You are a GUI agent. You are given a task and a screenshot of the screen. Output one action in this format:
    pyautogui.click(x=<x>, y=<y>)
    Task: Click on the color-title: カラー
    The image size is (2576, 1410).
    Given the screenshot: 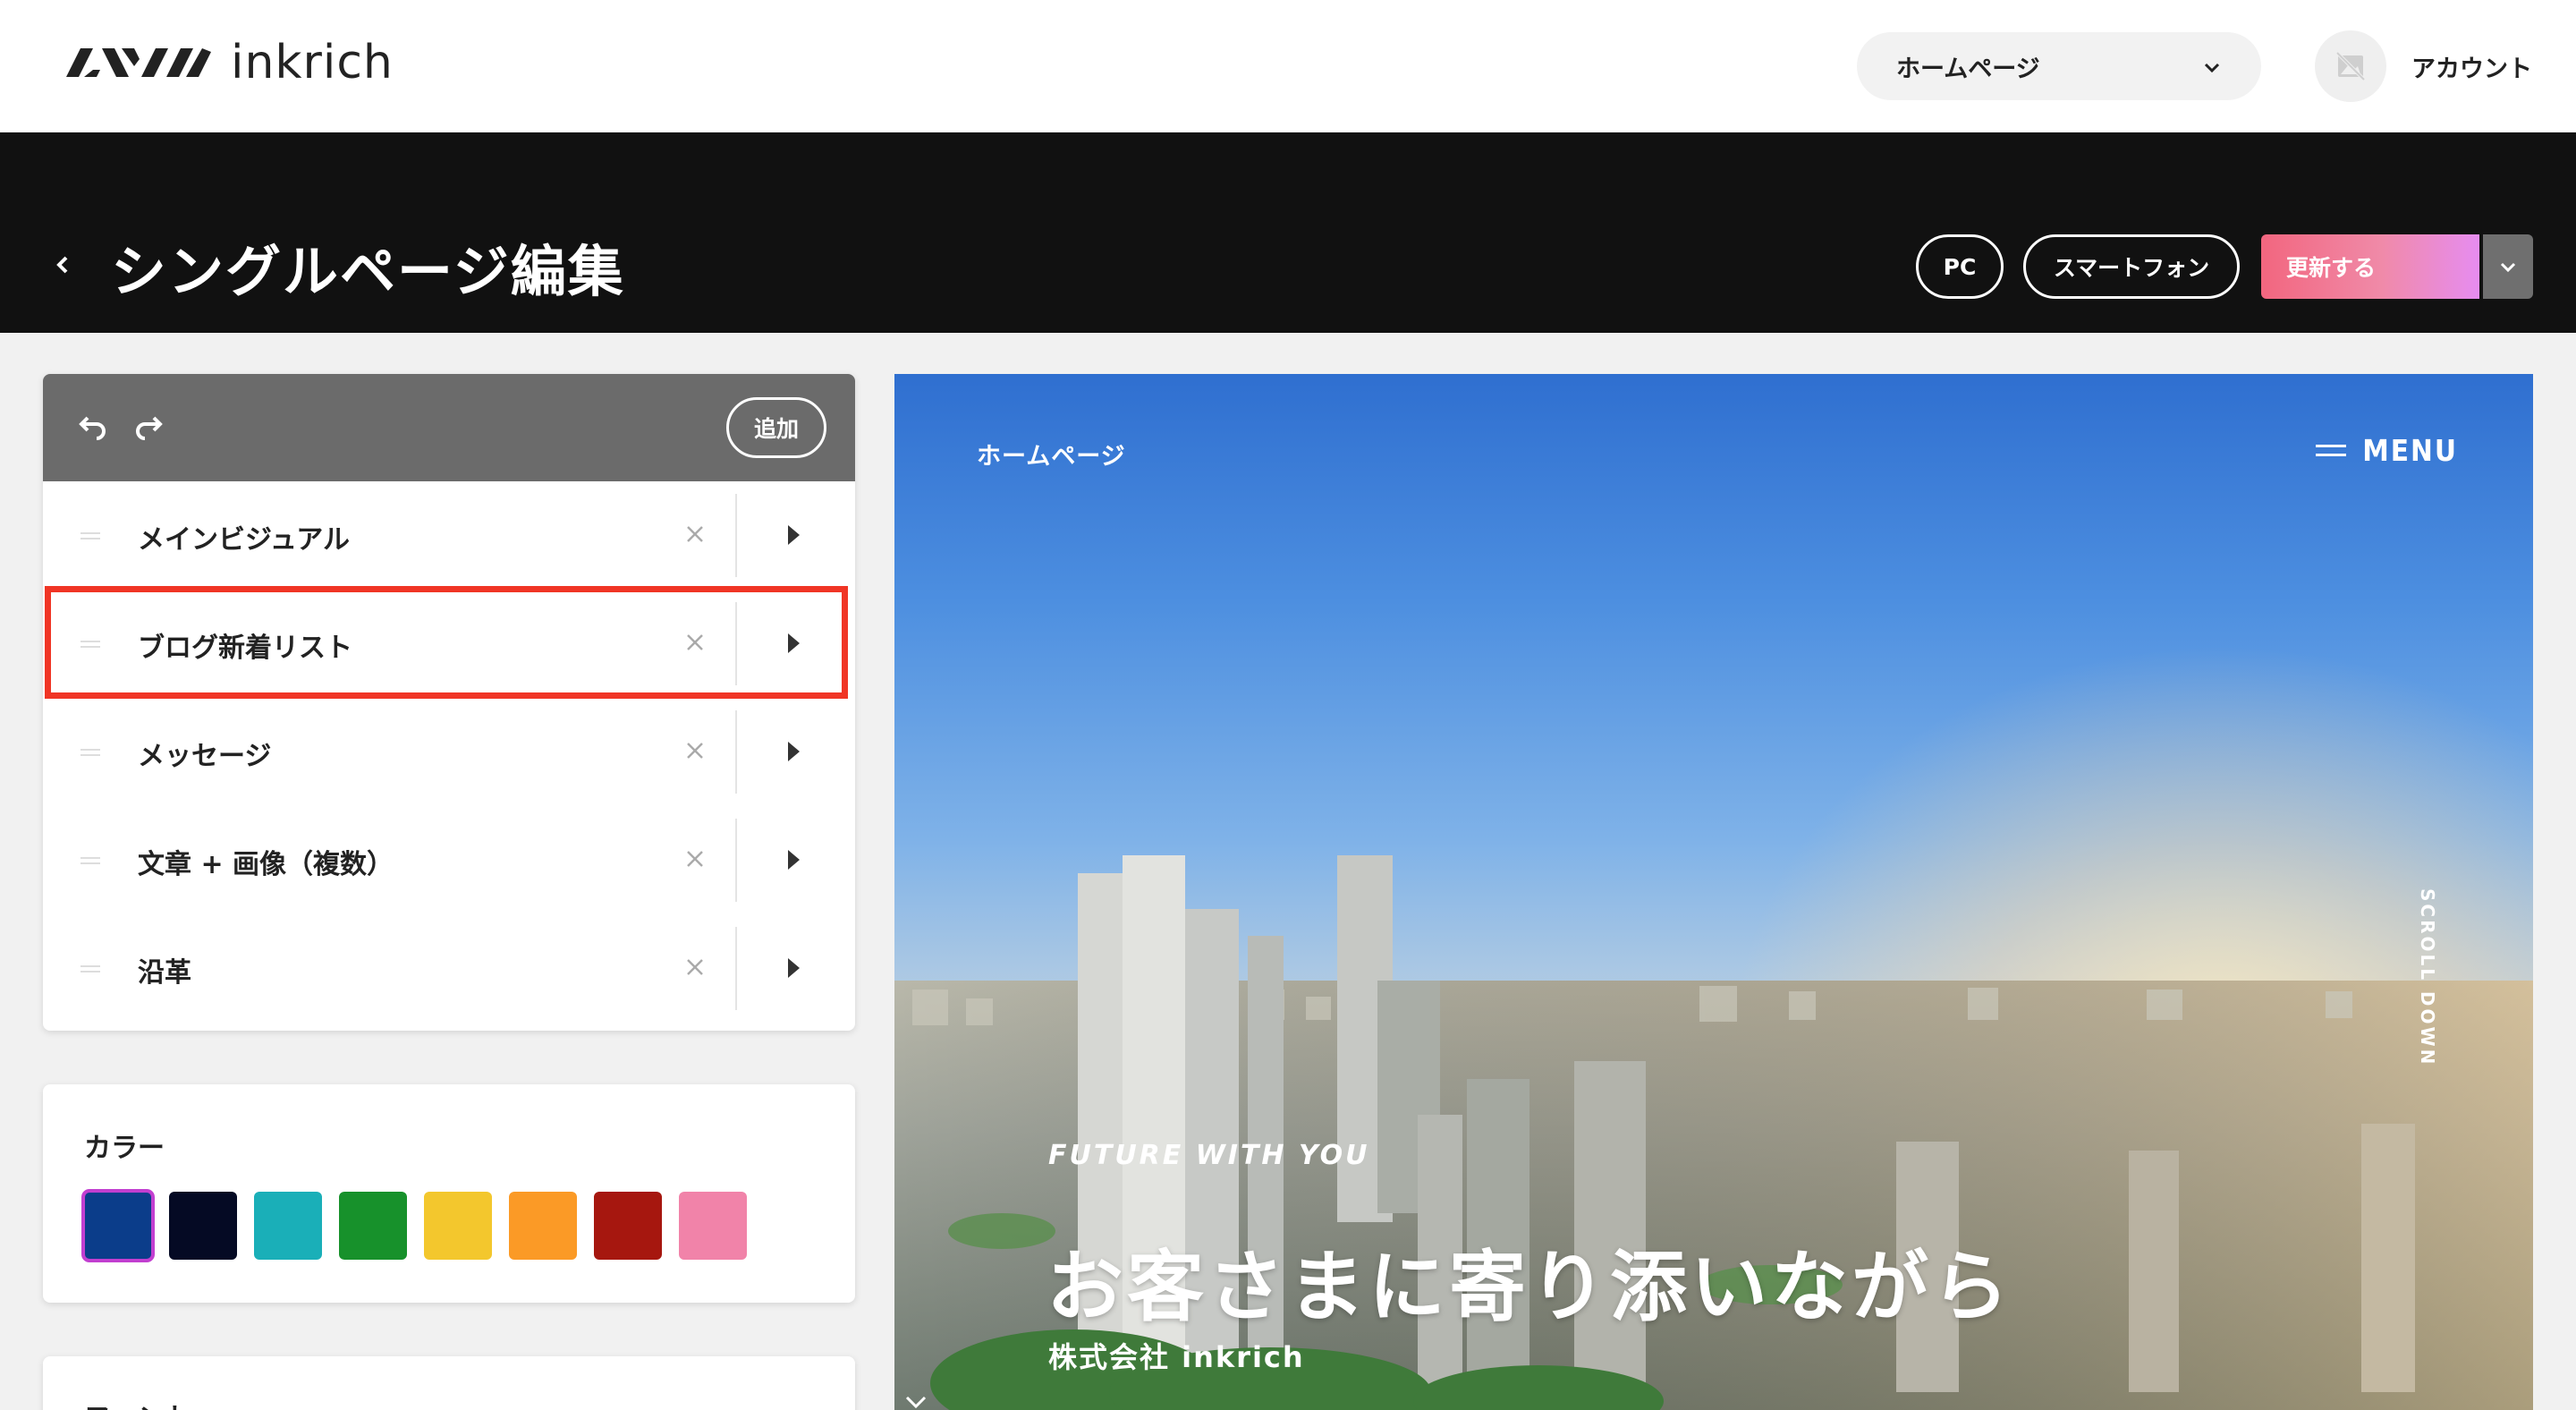 What is the action you would take?
    pyautogui.click(x=124, y=1149)
    